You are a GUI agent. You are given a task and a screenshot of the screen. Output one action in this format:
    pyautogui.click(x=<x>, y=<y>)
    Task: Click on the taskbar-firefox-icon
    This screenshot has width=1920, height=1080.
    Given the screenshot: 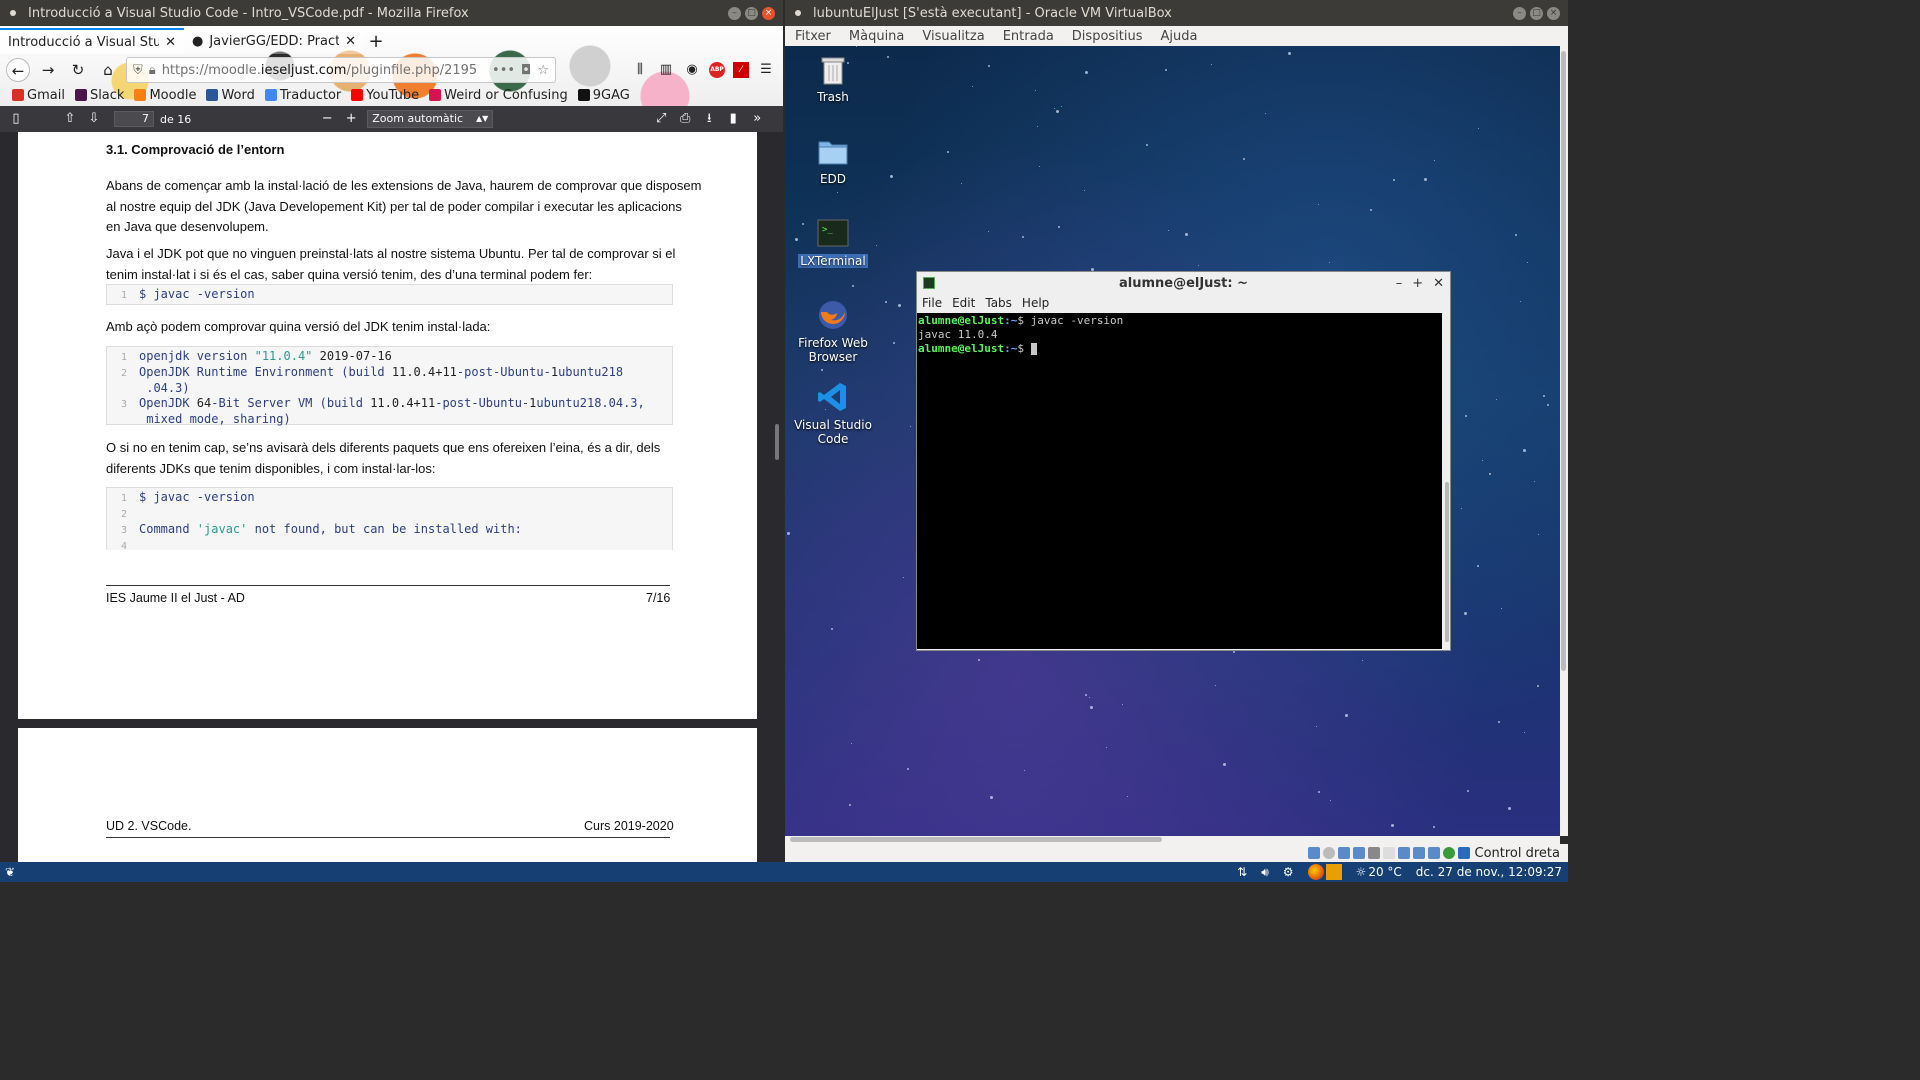 What is the action you would take?
    pyautogui.click(x=1315, y=872)
    